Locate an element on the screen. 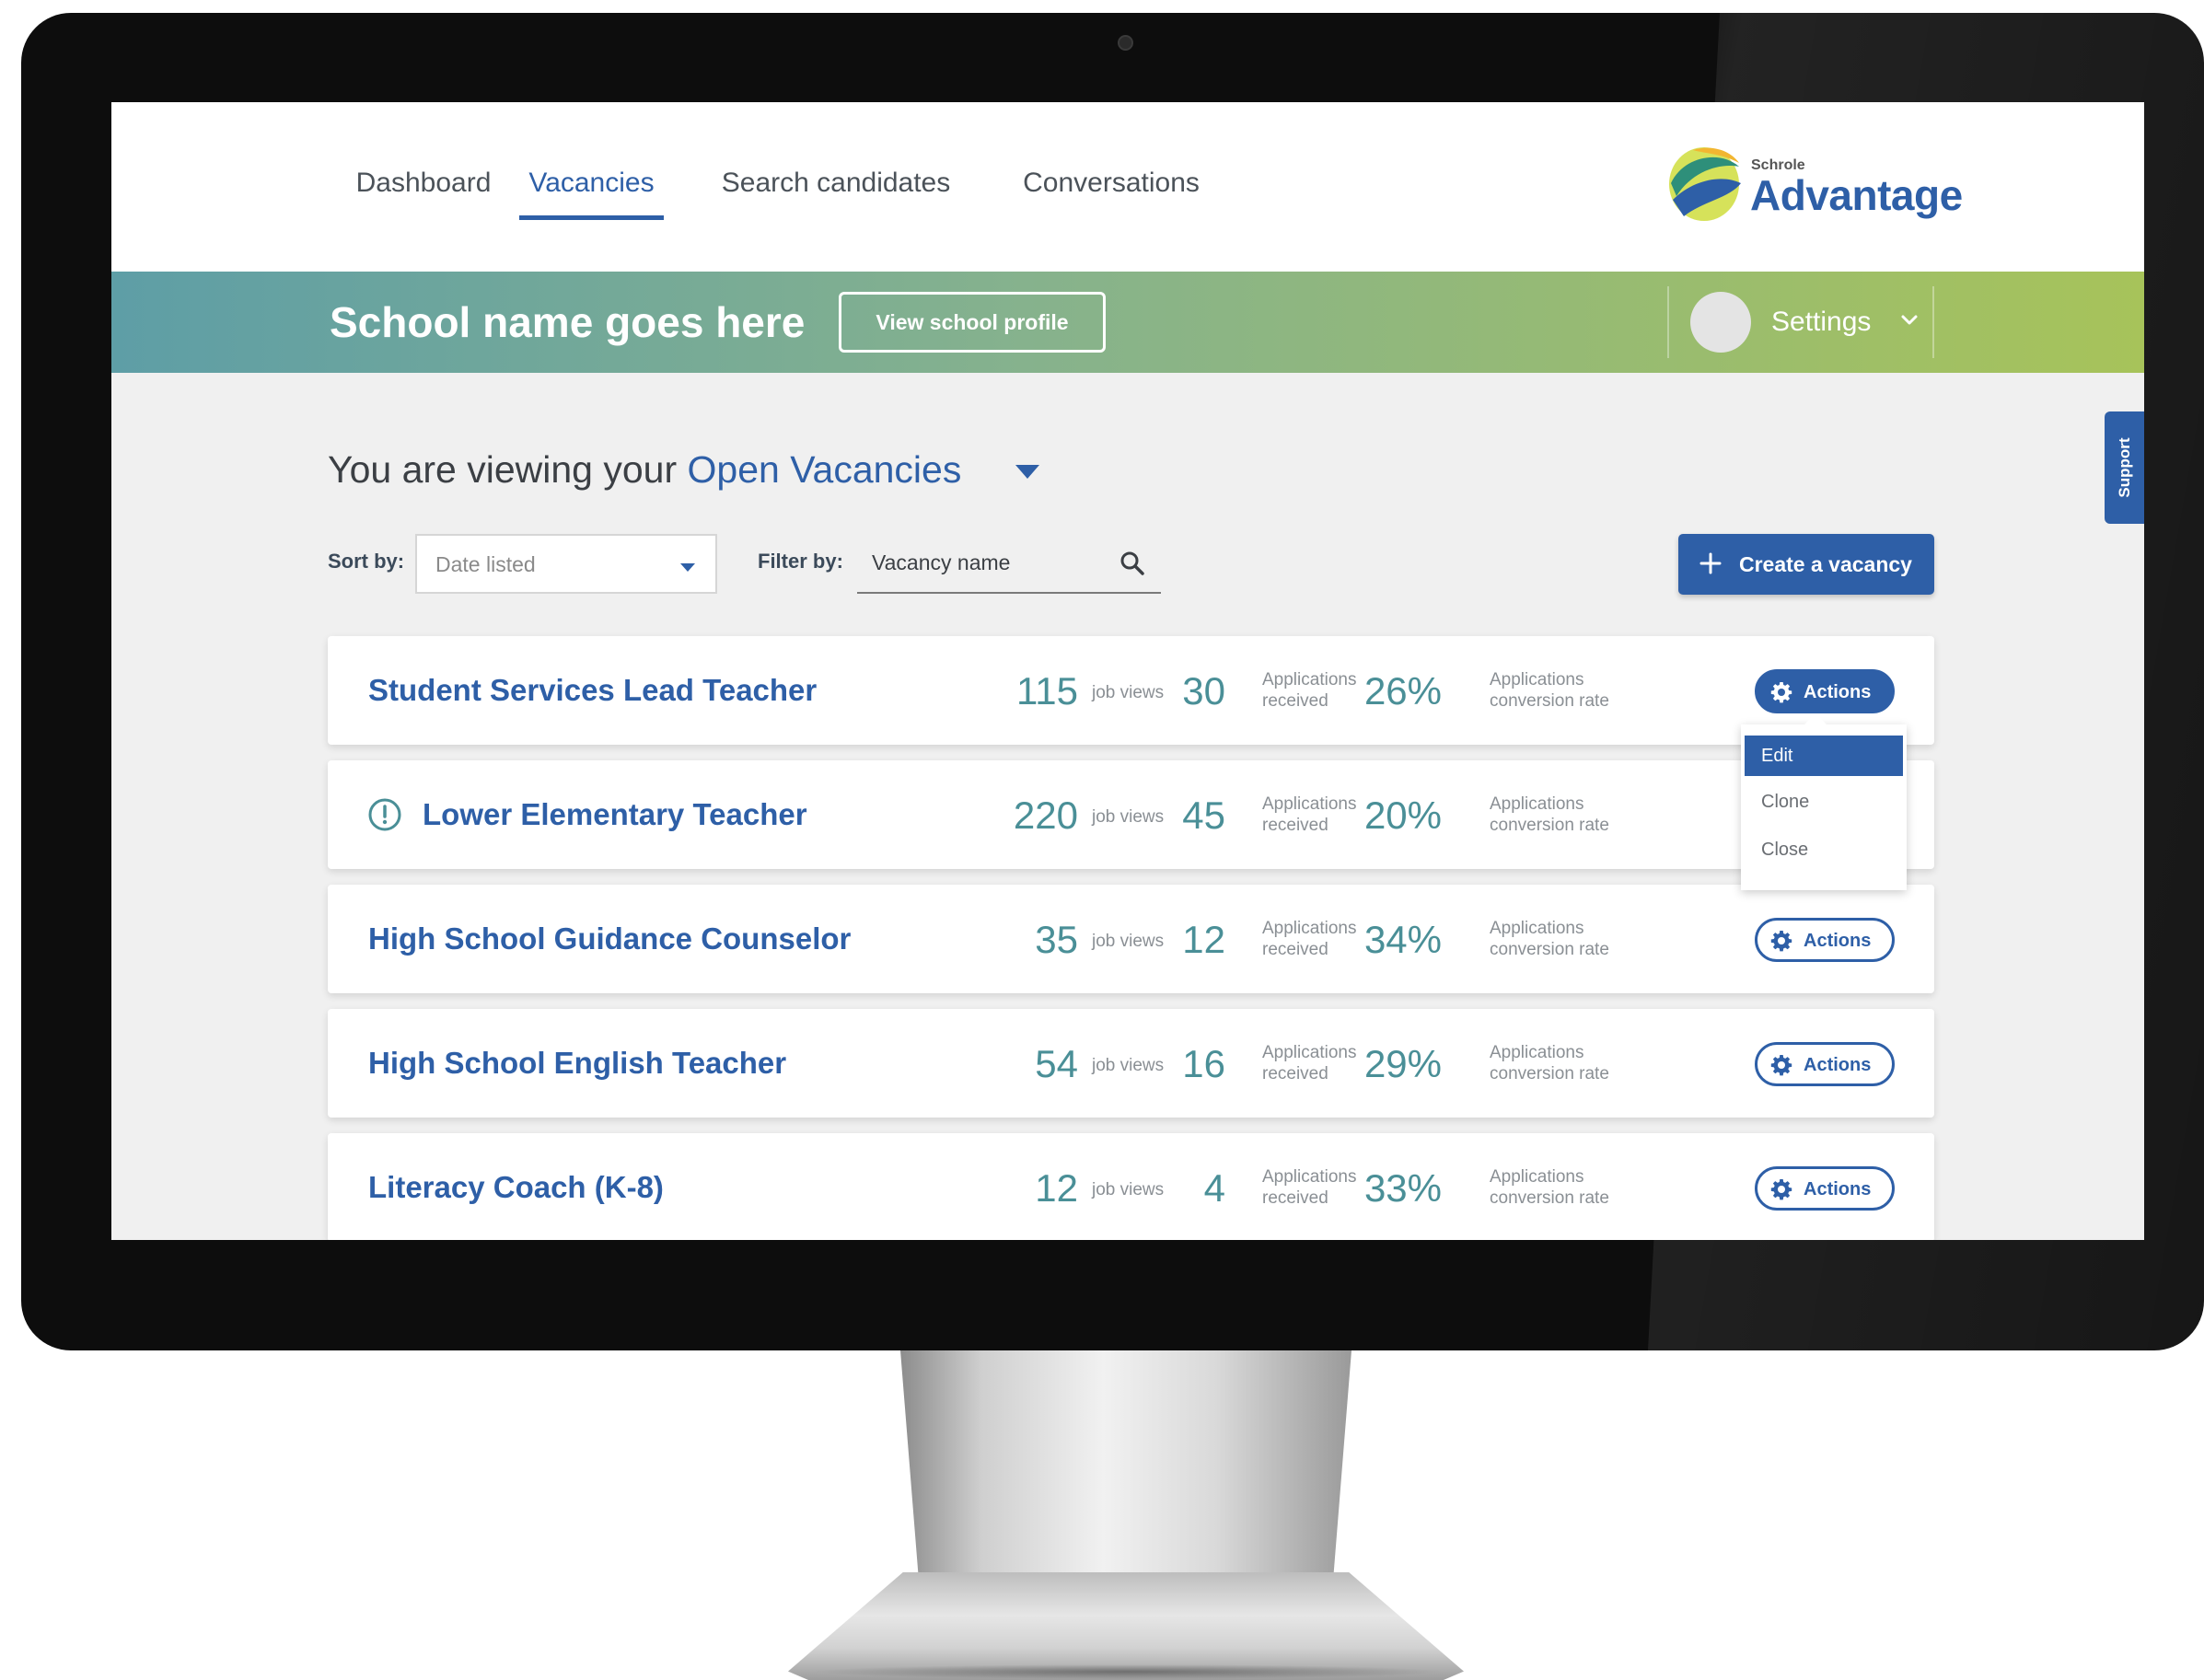  support-label: Support is located at coordinates (2124, 467).